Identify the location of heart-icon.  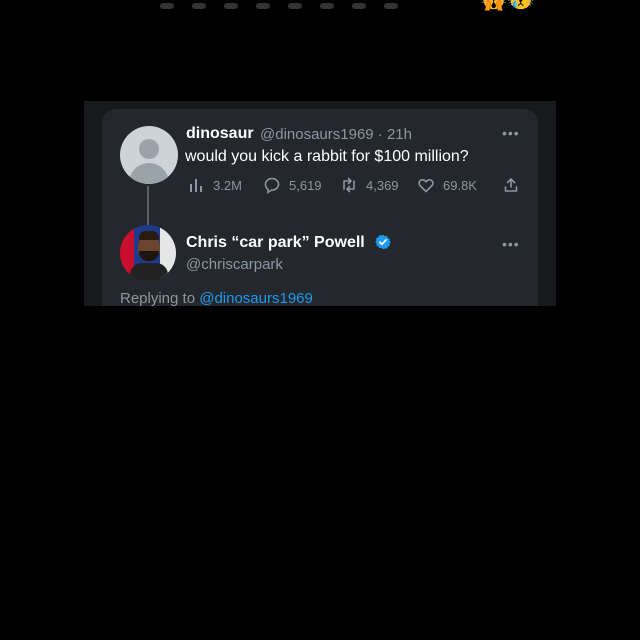
(426, 185).